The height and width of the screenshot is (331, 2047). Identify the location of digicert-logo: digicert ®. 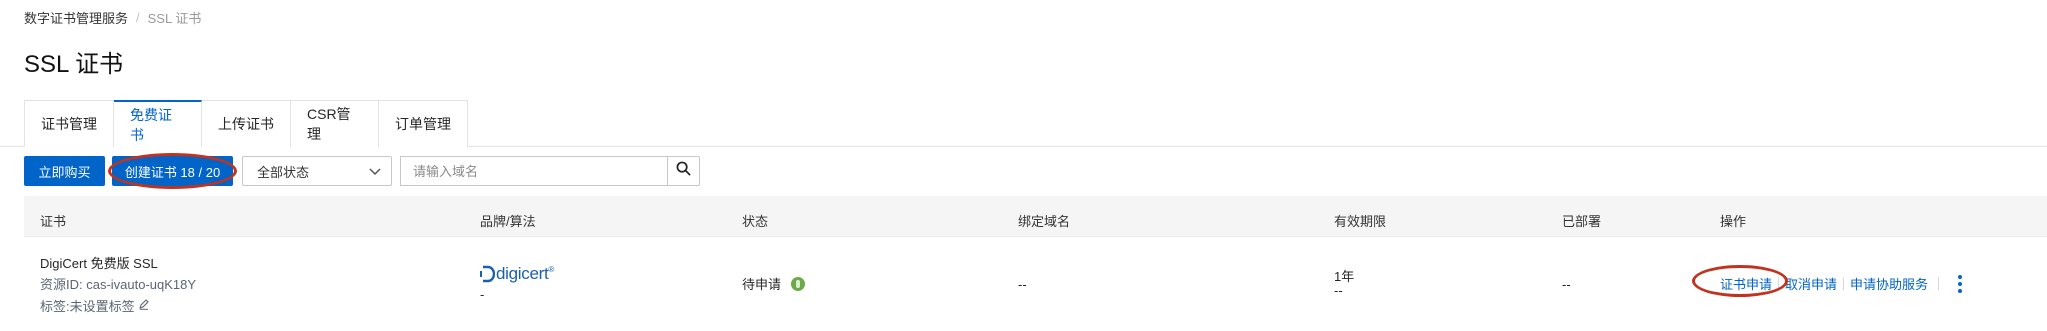
(517, 274).